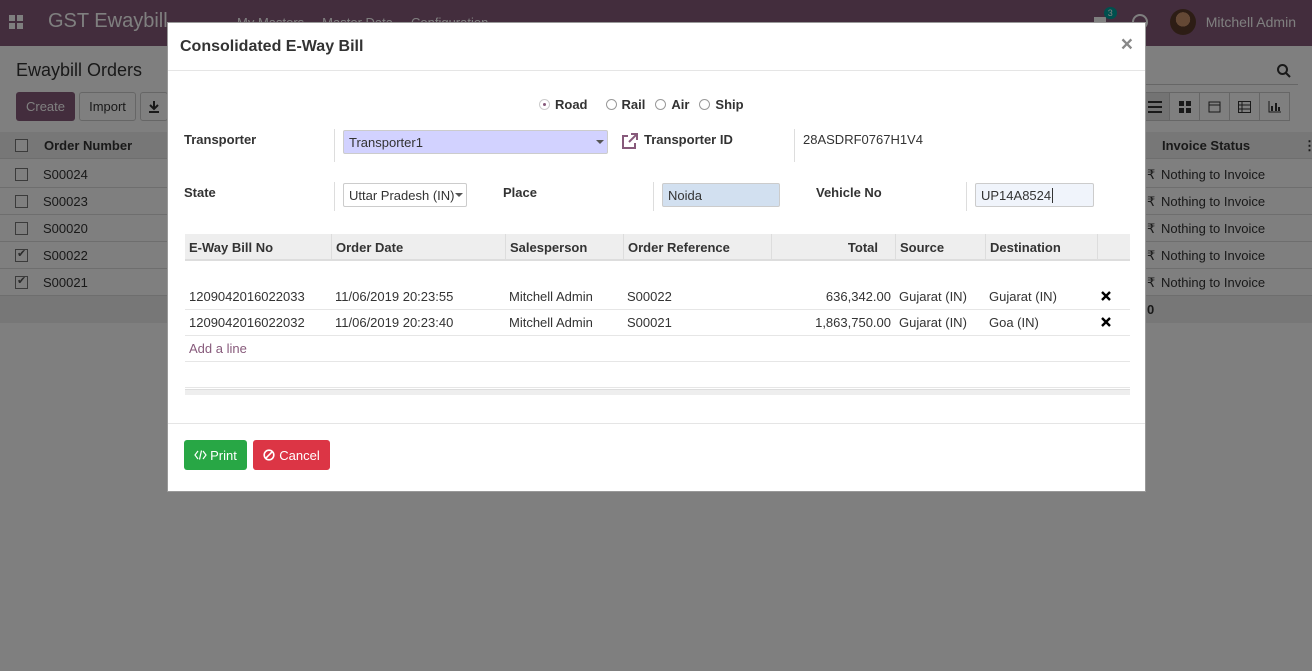 Image resolution: width=1312 pixels, height=671 pixels. I want to click on cell-eway-bill-no: 1209042016022033, so click(247, 296).